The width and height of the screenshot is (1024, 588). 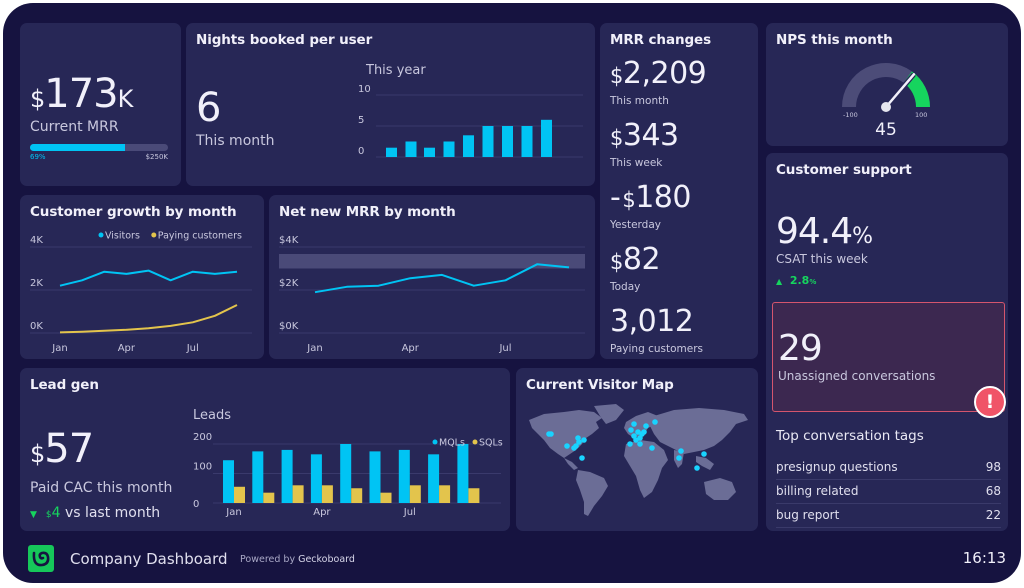 I want to click on net-new-mrr-line-chart: $0K $2K $4K Jan Apr Jul, so click(x=432, y=294).